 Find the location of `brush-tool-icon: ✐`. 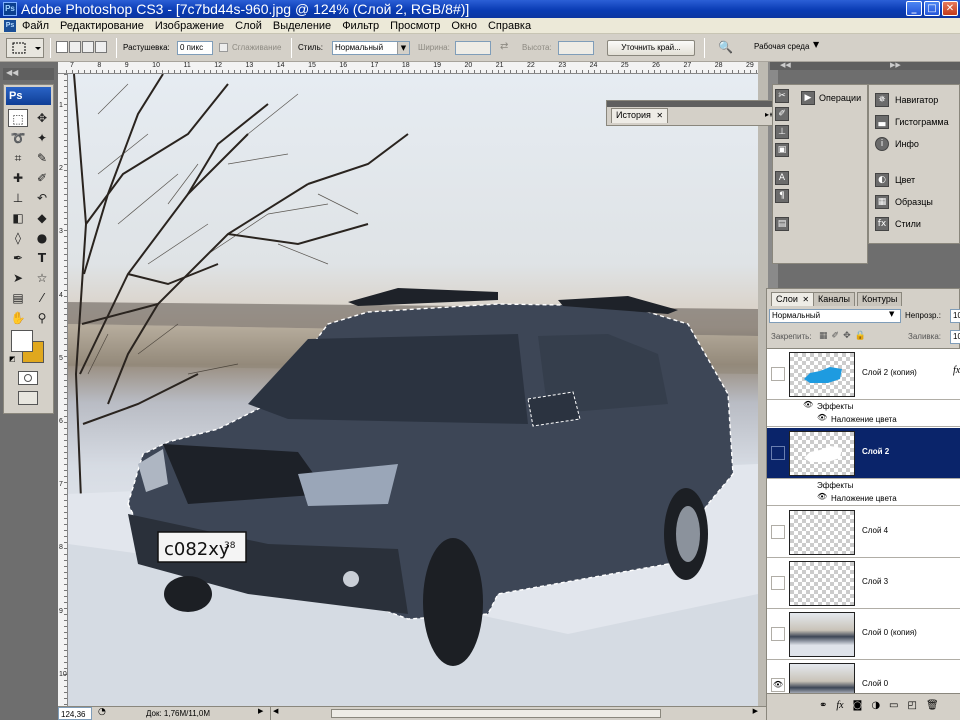

brush-tool-icon: ✐ is located at coordinates (42, 178).